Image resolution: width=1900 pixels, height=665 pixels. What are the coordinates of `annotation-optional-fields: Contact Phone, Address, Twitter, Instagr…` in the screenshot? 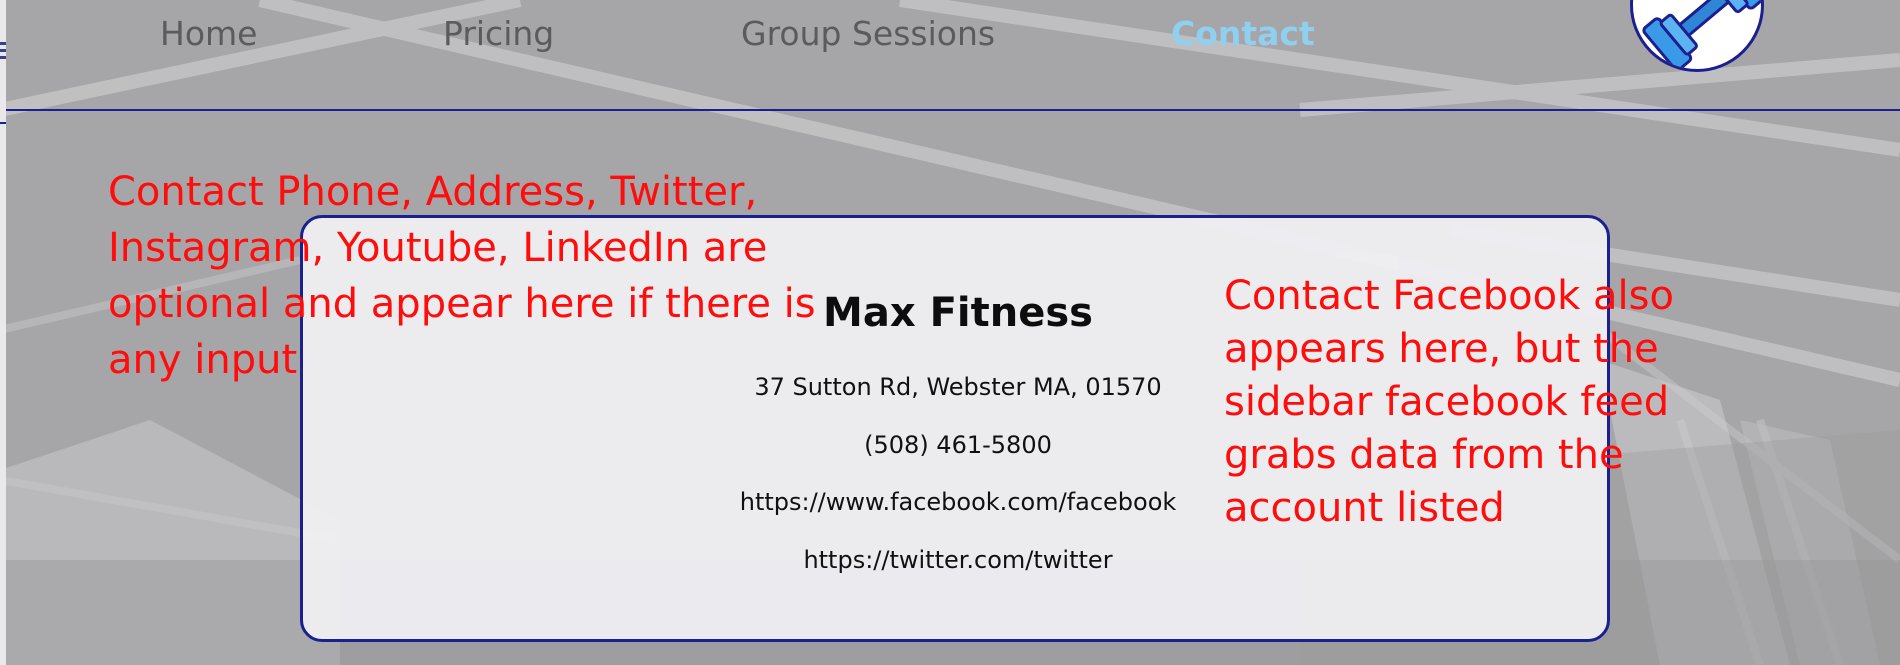 It's located at (462, 276).